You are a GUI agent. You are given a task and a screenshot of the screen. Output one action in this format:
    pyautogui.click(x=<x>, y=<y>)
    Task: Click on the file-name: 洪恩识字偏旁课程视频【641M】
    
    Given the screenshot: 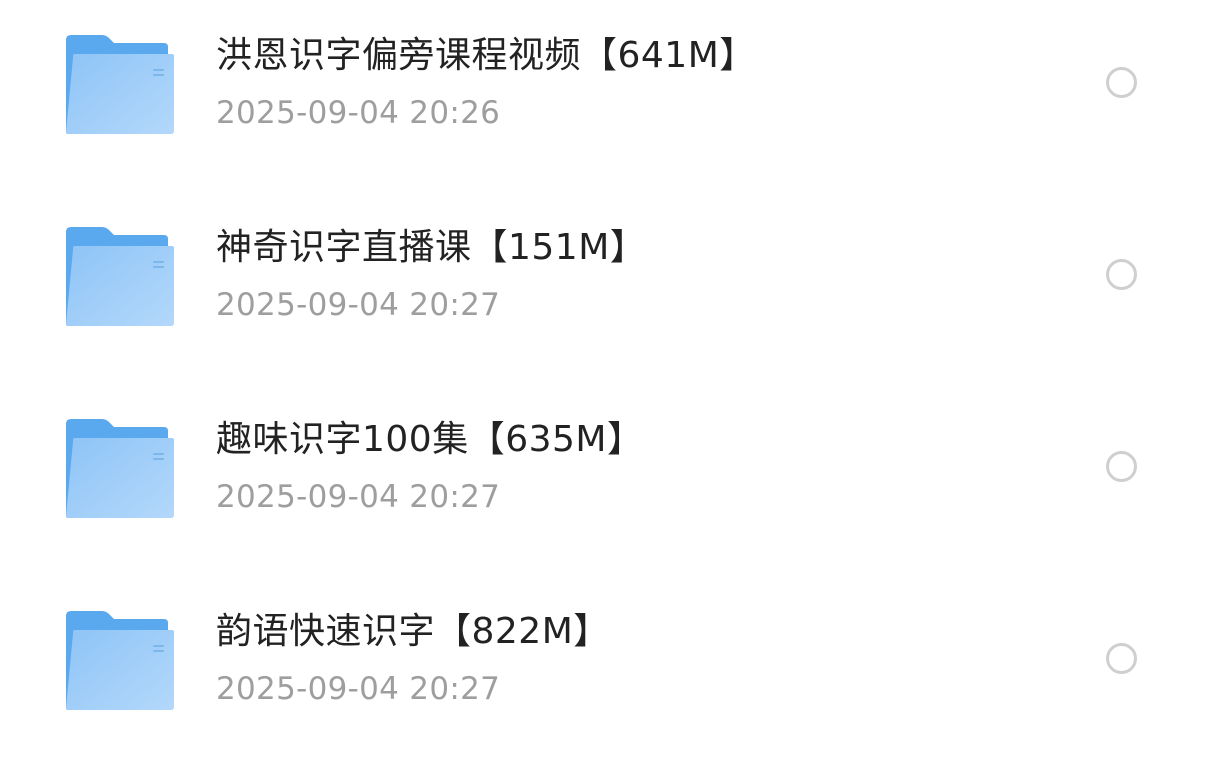 What is the action you would take?
    pyautogui.click(x=486, y=55)
    